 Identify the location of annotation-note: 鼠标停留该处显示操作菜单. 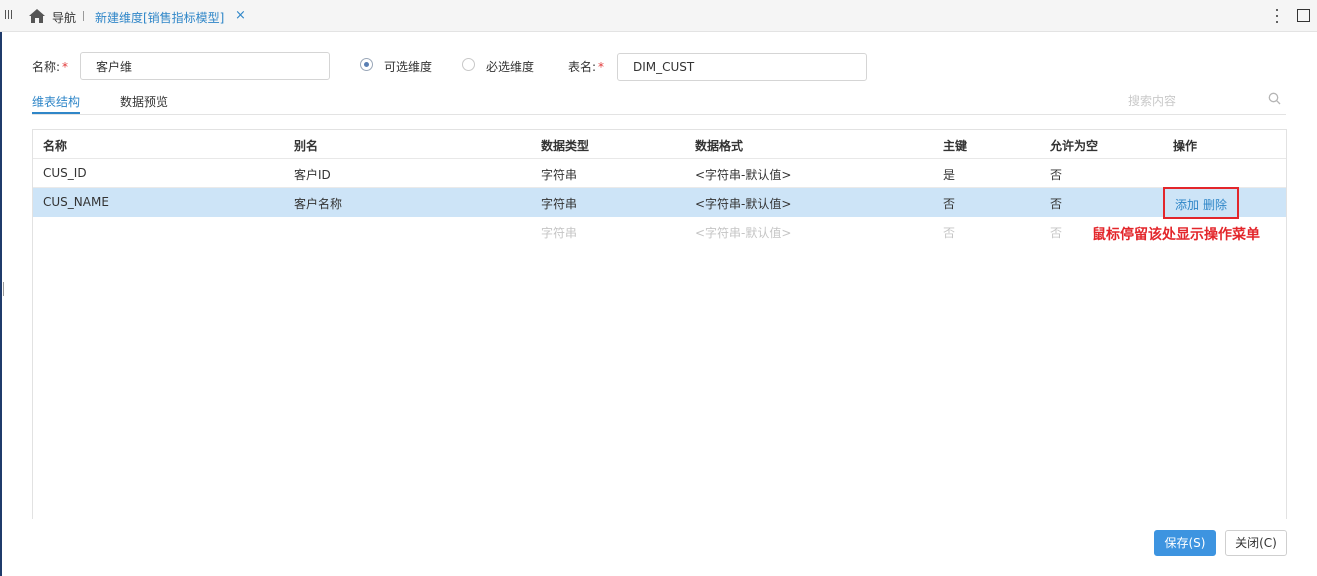
(1176, 235).